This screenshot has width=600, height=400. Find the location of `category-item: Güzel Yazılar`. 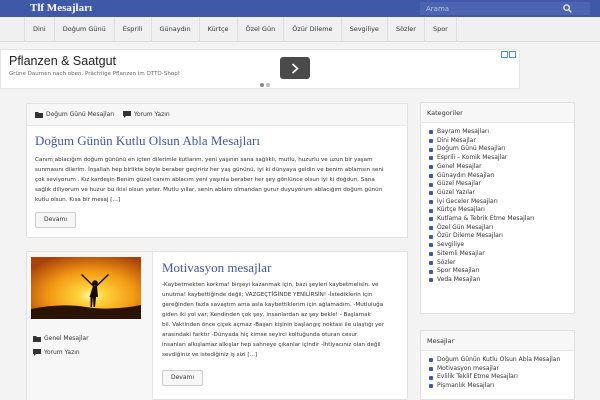

category-item: Güzel Yazılar is located at coordinates (501, 193).